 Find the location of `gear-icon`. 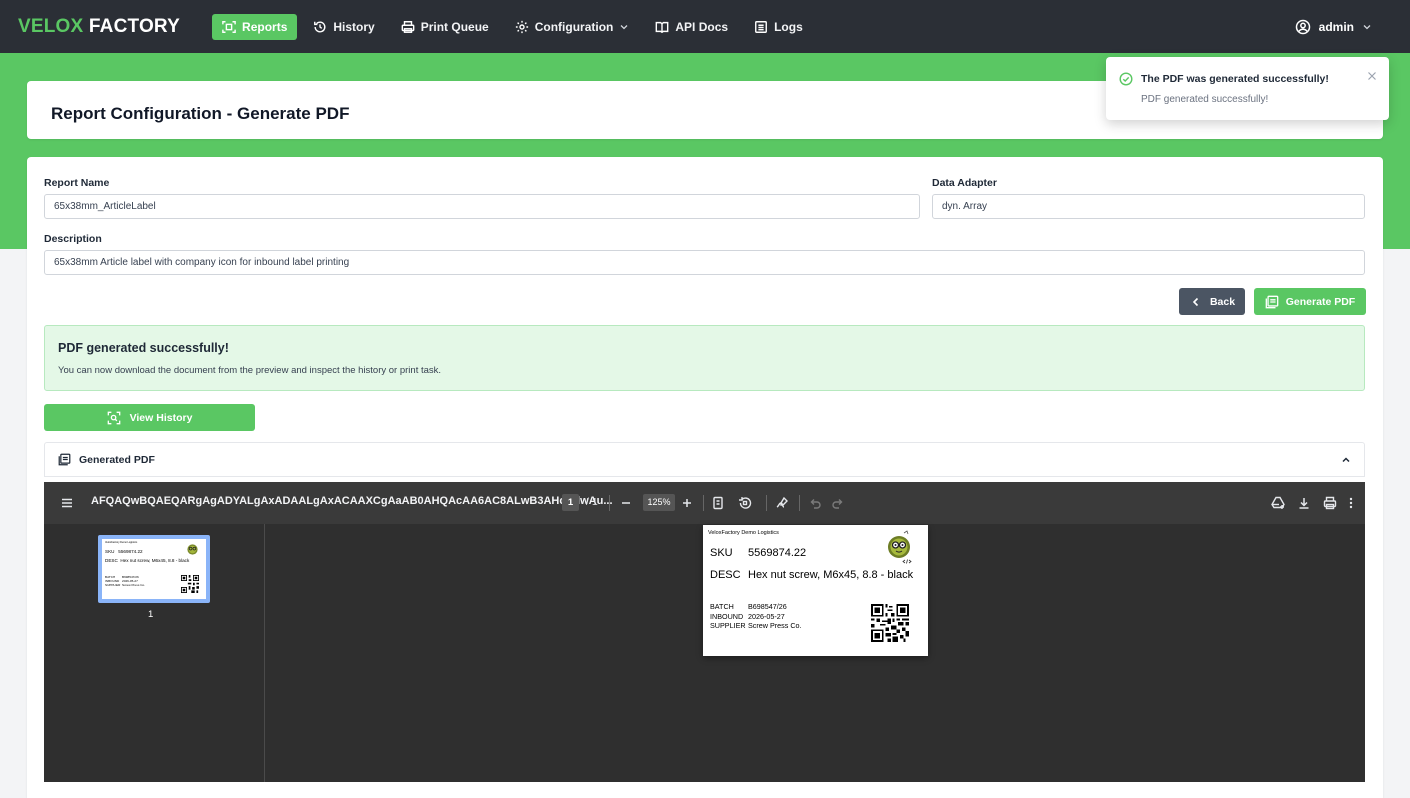

gear-icon is located at coordinates (521, 26).